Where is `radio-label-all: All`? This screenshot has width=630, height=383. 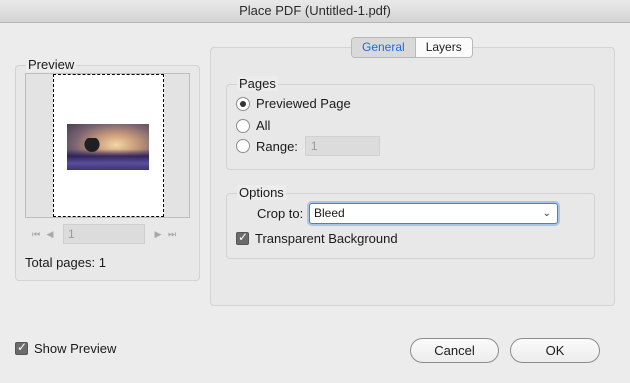
radio-label-all: All is located at coordinates (263, 125).